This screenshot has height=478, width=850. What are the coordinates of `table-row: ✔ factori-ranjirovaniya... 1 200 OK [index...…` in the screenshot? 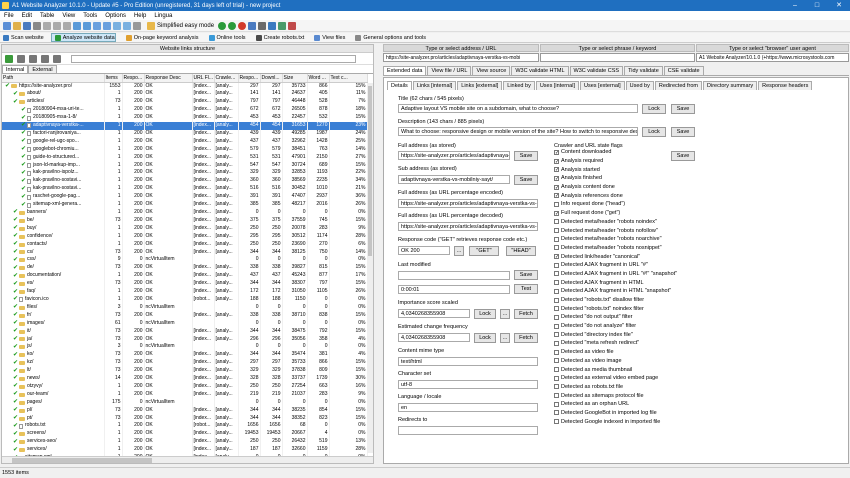 It's located at (185, 133).